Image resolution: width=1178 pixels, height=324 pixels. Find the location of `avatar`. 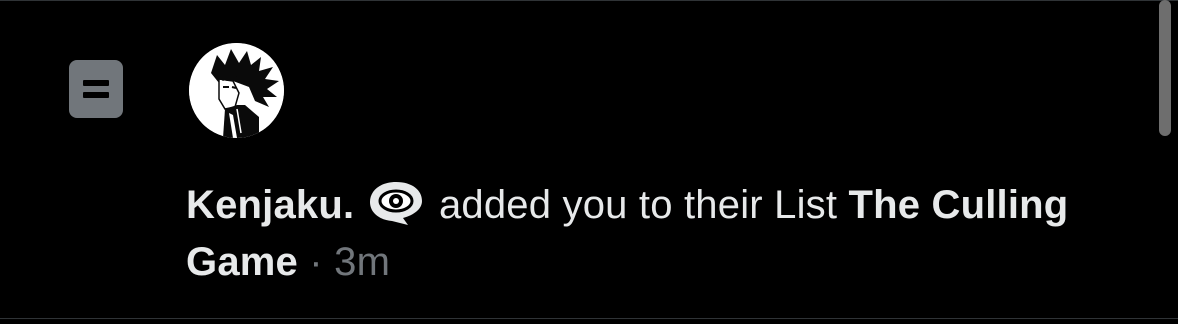

avatar is located at coordinates (236, 90).